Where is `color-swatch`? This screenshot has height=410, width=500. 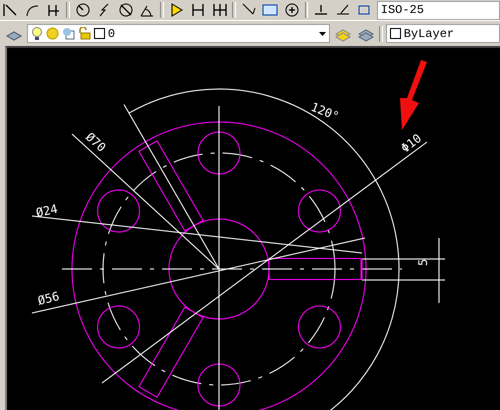
color-swatch is located at coordinates (99, 33).